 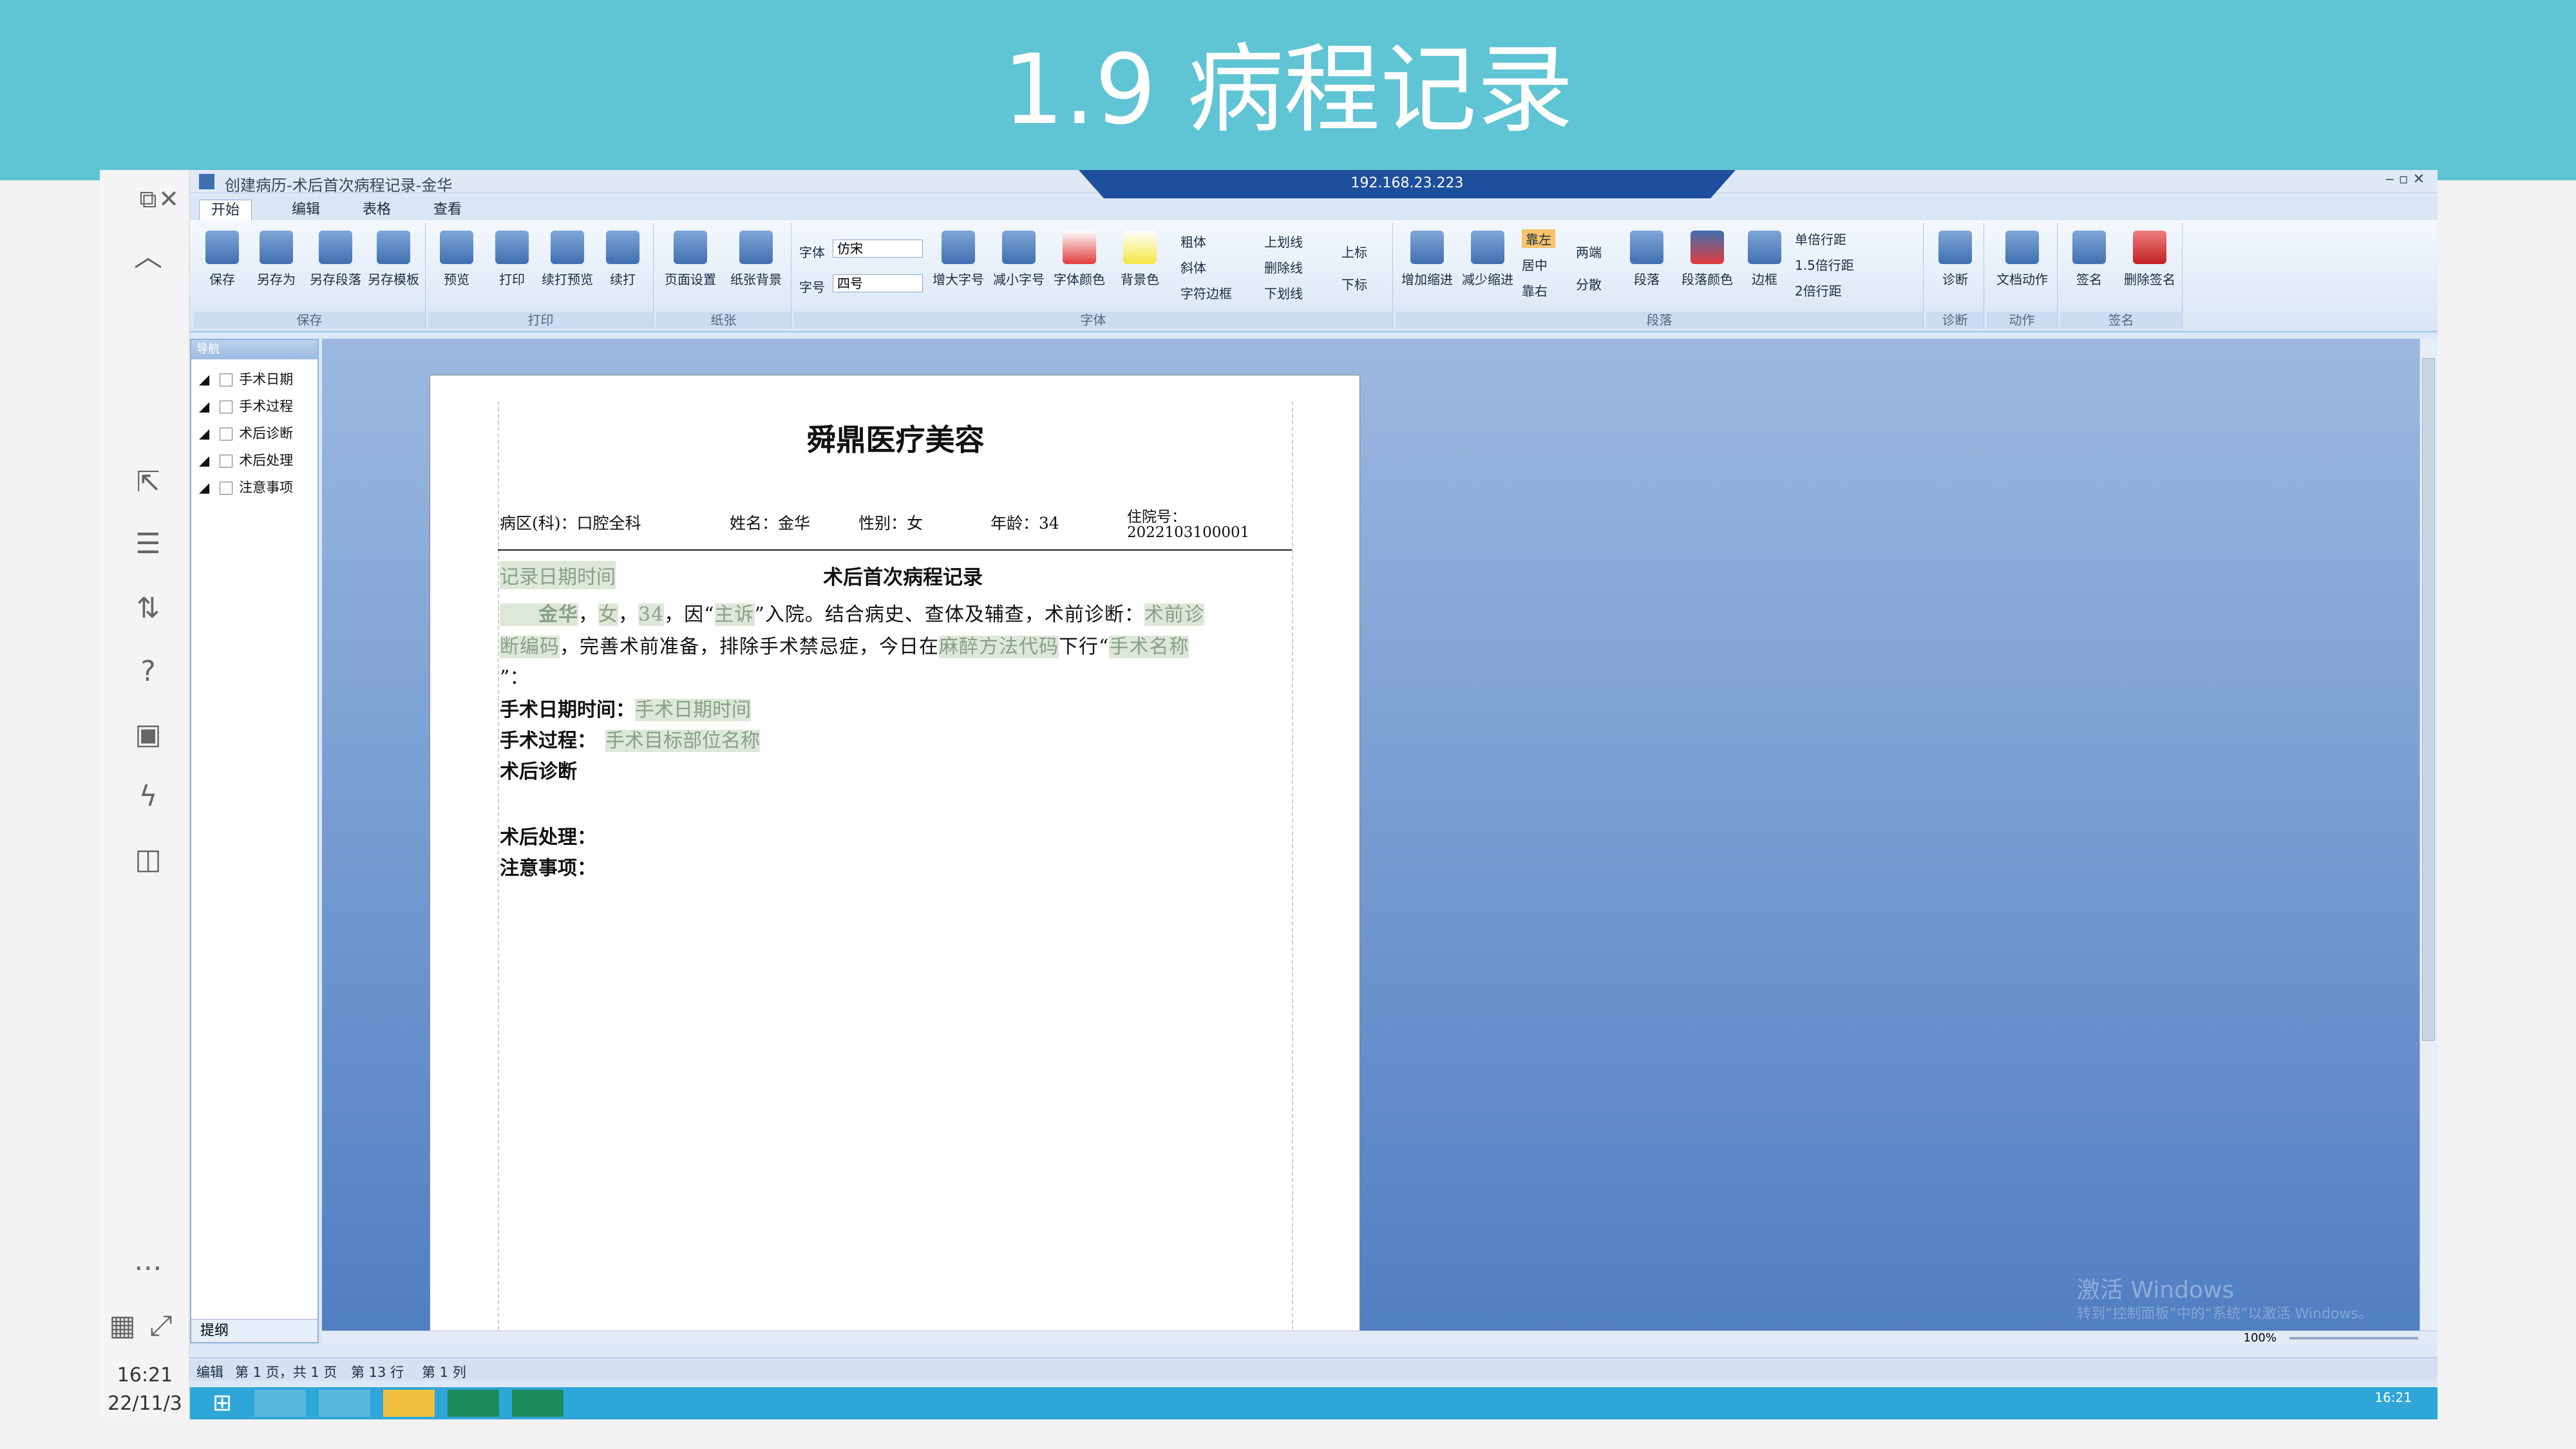 I want to click on nav-item: ◢ 手术日期, so click(x=254, y=380).